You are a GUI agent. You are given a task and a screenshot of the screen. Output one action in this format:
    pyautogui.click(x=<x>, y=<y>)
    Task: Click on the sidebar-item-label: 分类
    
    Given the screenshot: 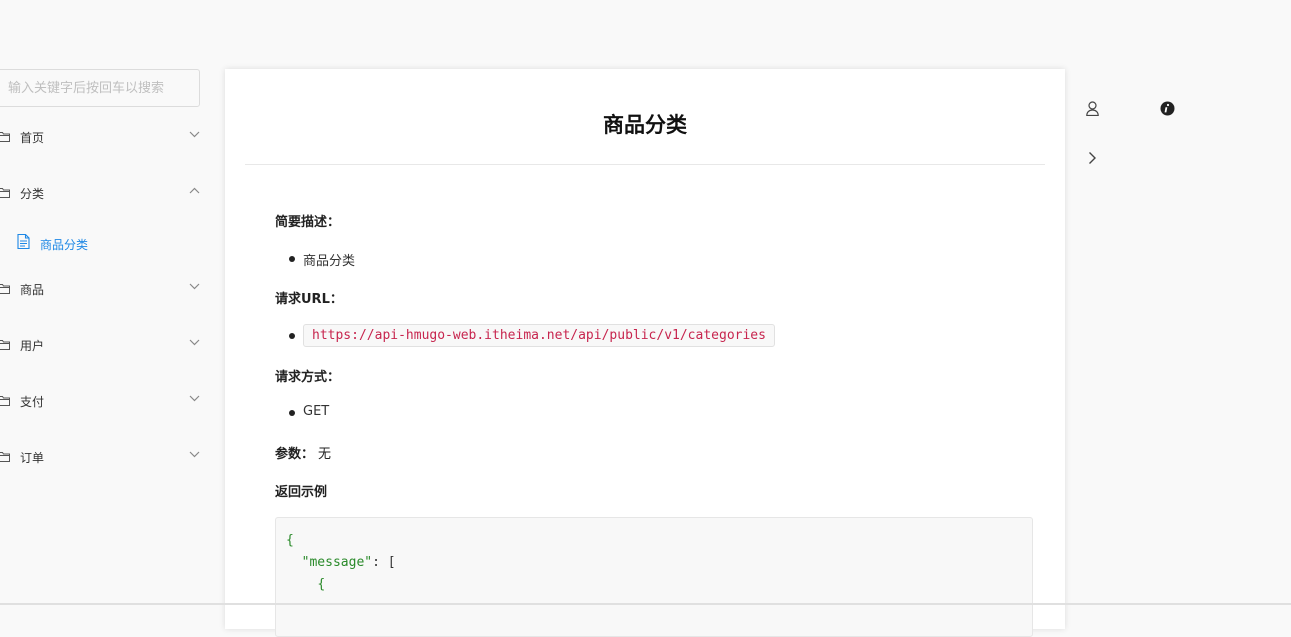 What is the action you would take?
    pyautogui.click(x=32, y=193)
    